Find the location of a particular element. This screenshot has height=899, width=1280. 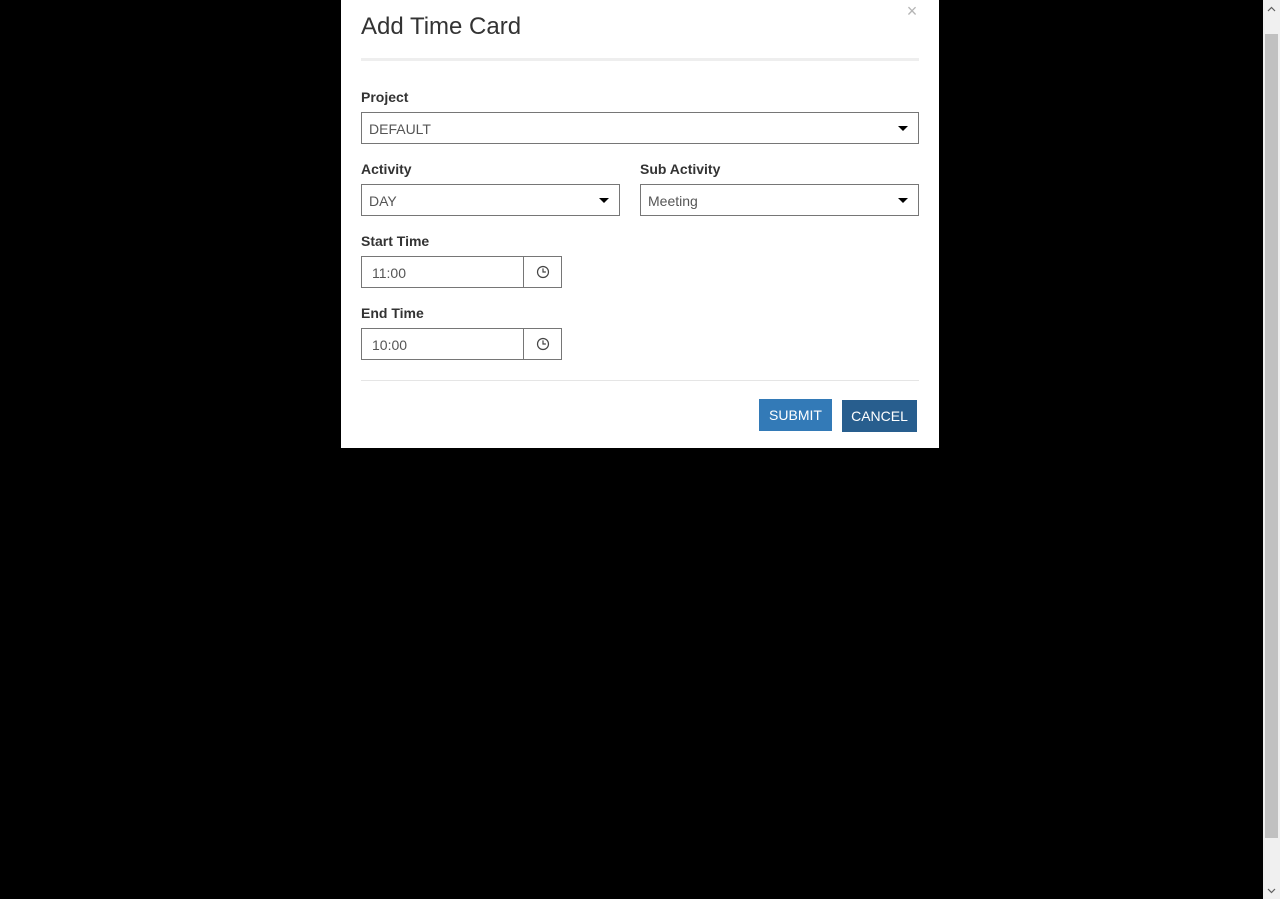

scroll-up-icon is located at coordinates (1271, 8).